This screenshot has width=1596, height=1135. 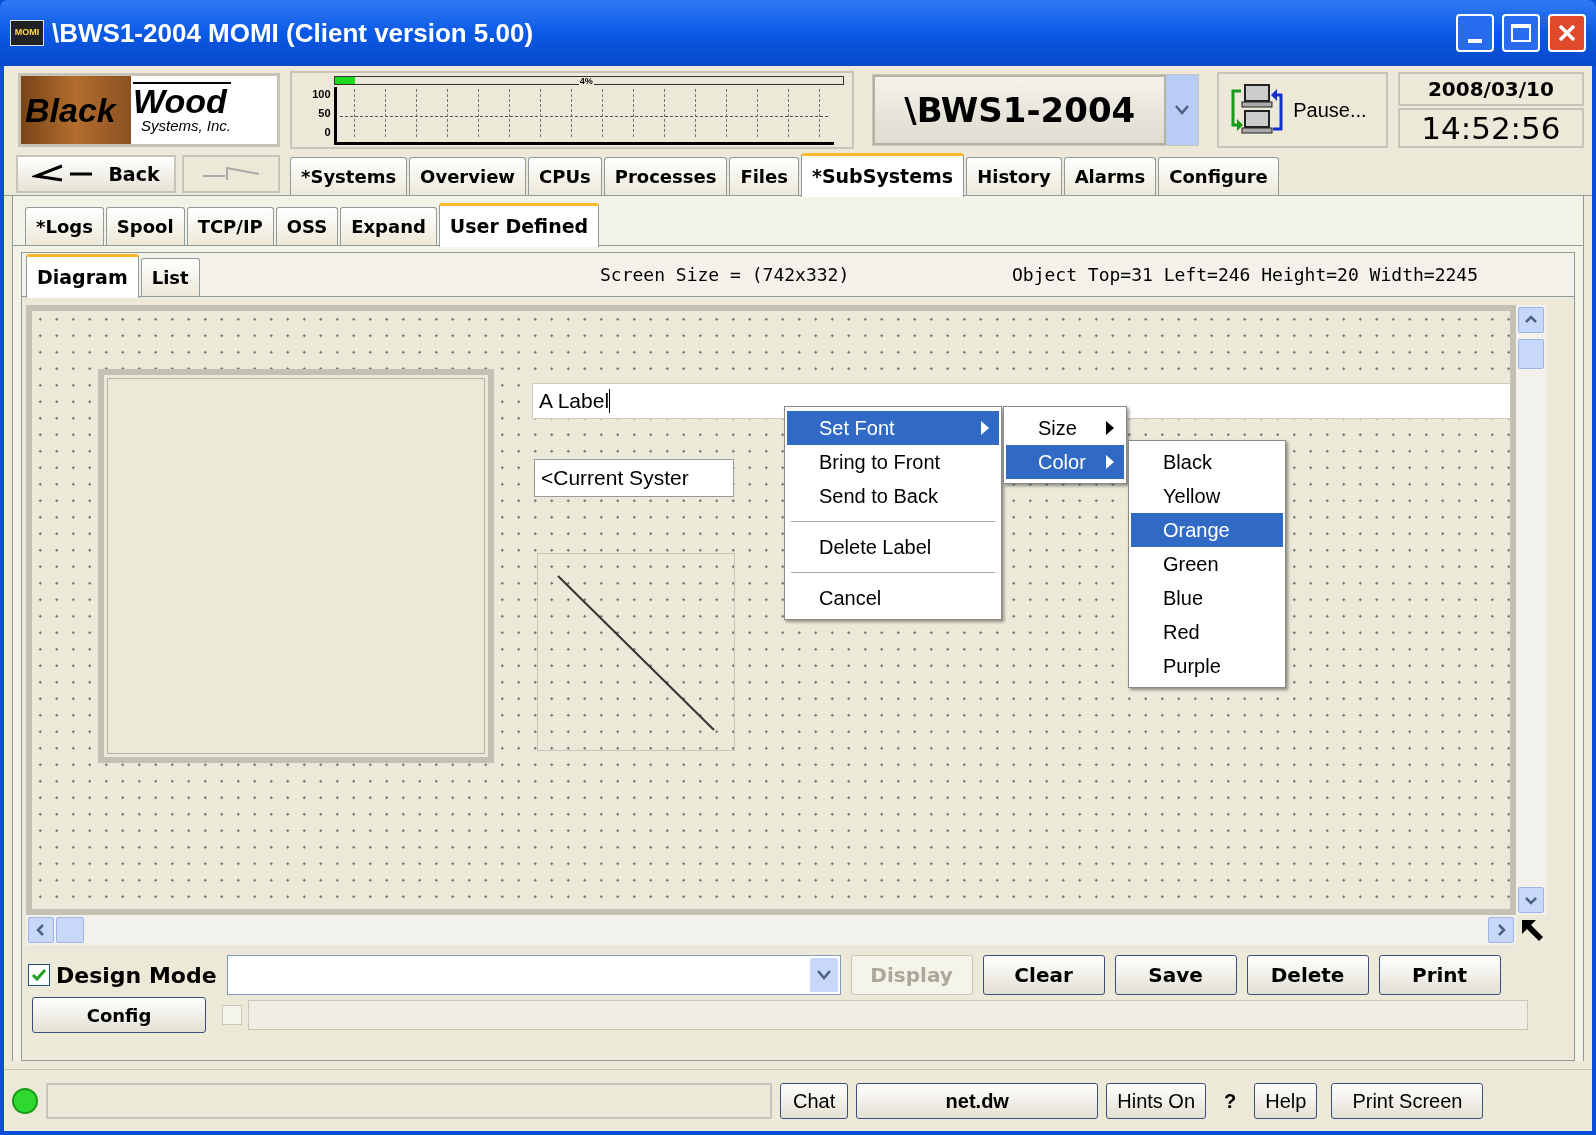 What do you see at coordinates (1065, 462) in the screenshot?
I see `menu-item: Color` at bounding box center [1065, 462].